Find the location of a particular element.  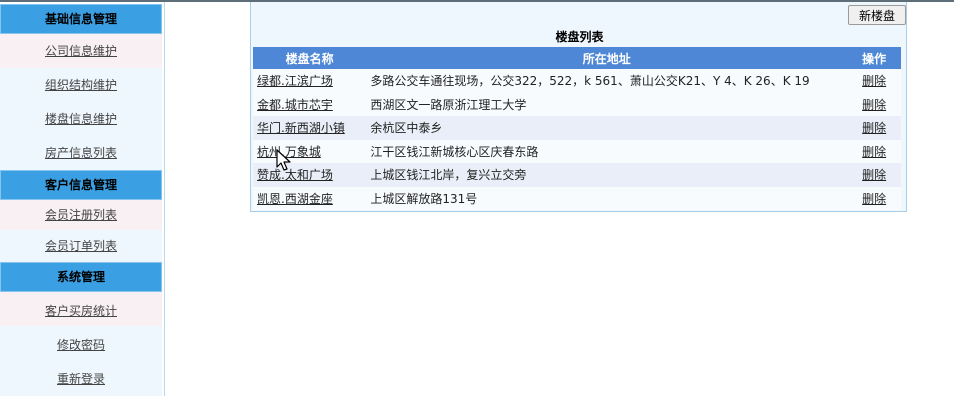

table-row: 凯恩.西湖金座 上城区解放路131号 删除 is located at coordinates (577, 198).